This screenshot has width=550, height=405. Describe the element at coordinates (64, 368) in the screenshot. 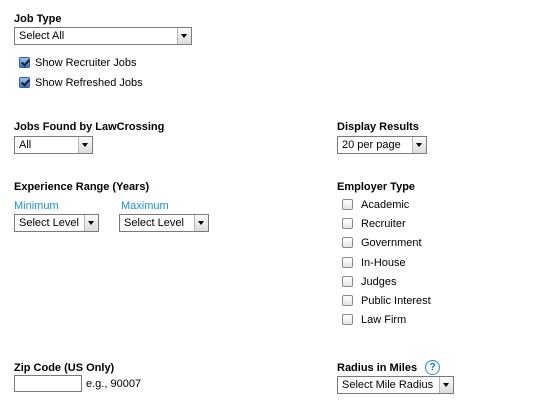

I see `zip-code-heading: Zip Code (US Only)` at that location.